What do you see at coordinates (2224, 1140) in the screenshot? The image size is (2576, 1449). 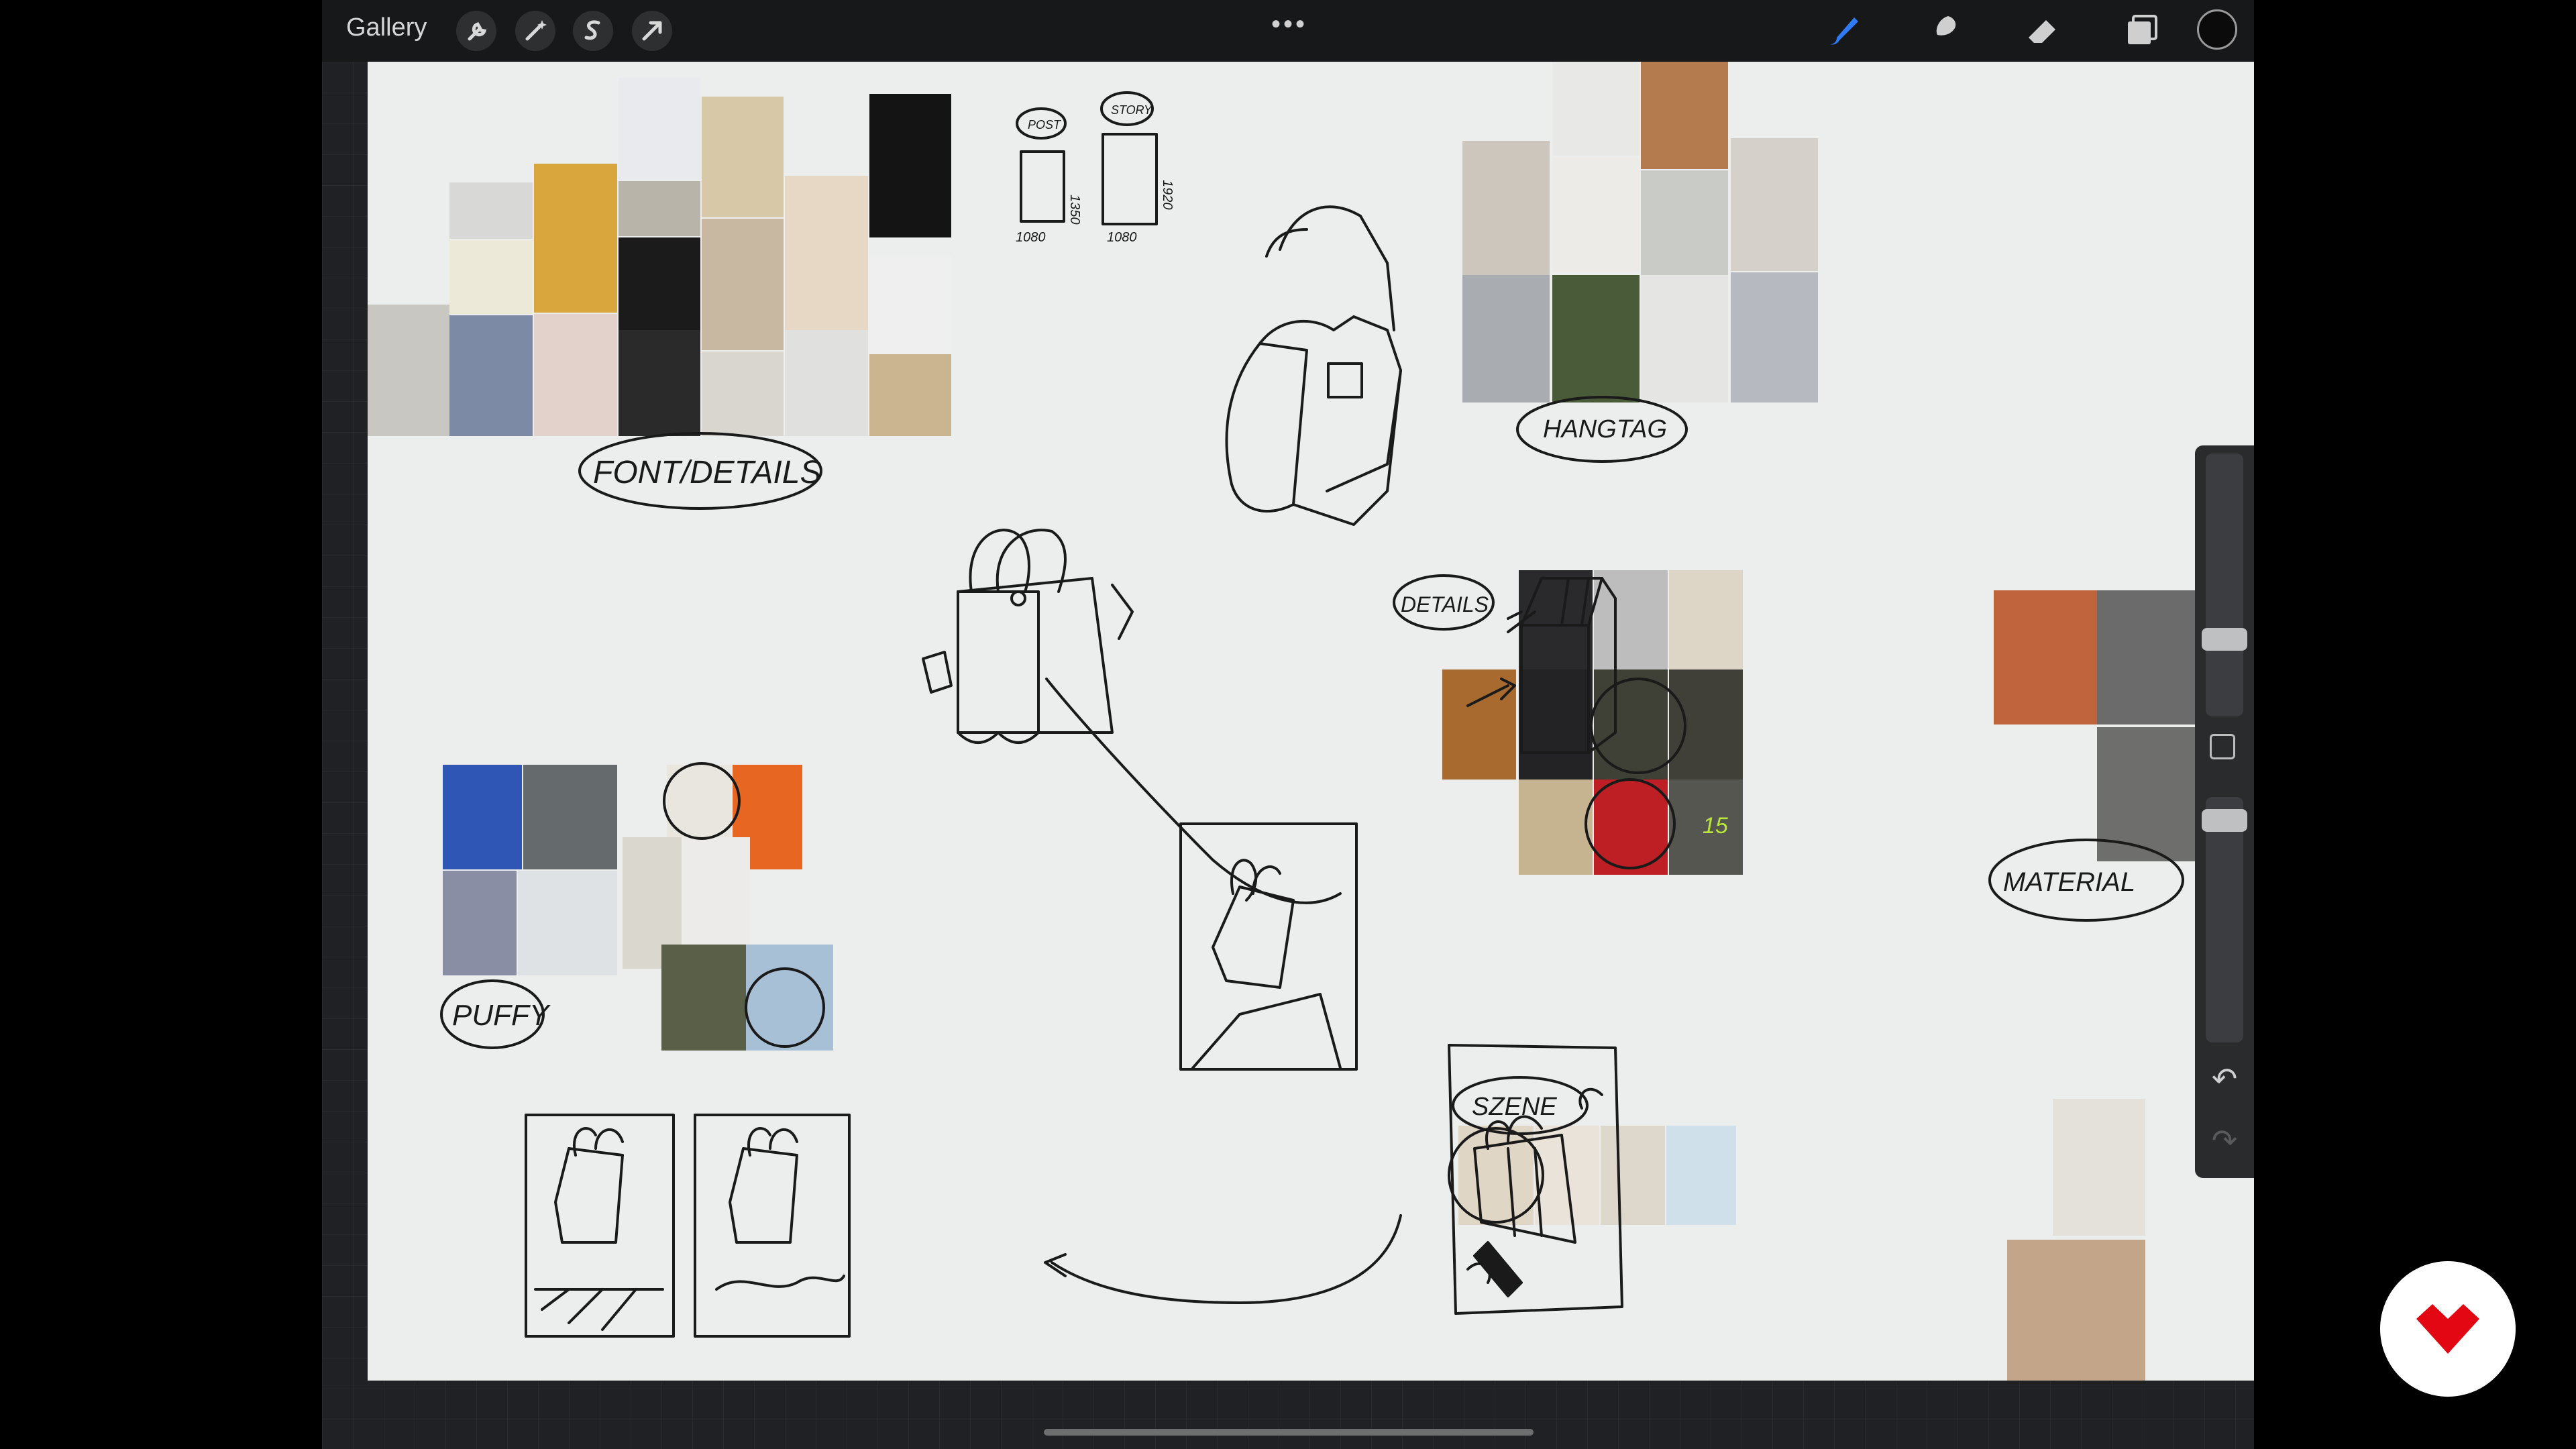 I see `redo-icon: ↷` at bounding box center [2224, 1140].